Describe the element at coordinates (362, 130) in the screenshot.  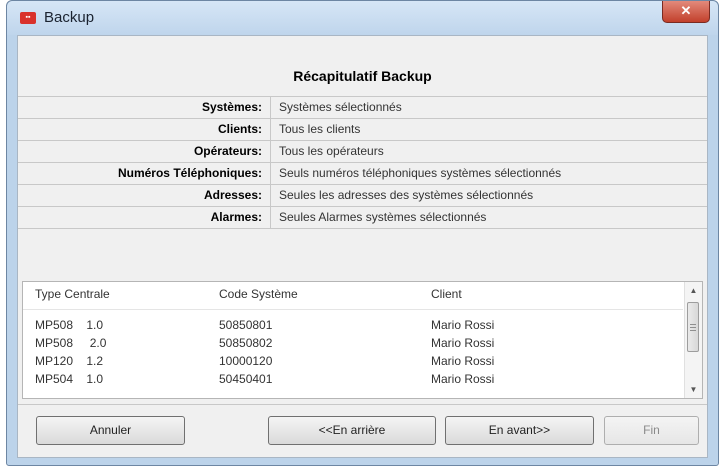
I see `summary-row-clients: Clients: Tous les clients` at that location.